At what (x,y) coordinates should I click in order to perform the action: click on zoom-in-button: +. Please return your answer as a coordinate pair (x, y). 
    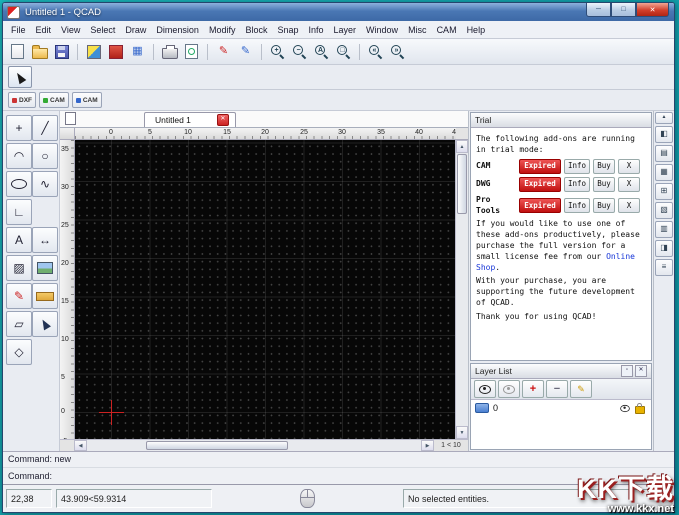
    Looking at the image, I should click on (277, 51).